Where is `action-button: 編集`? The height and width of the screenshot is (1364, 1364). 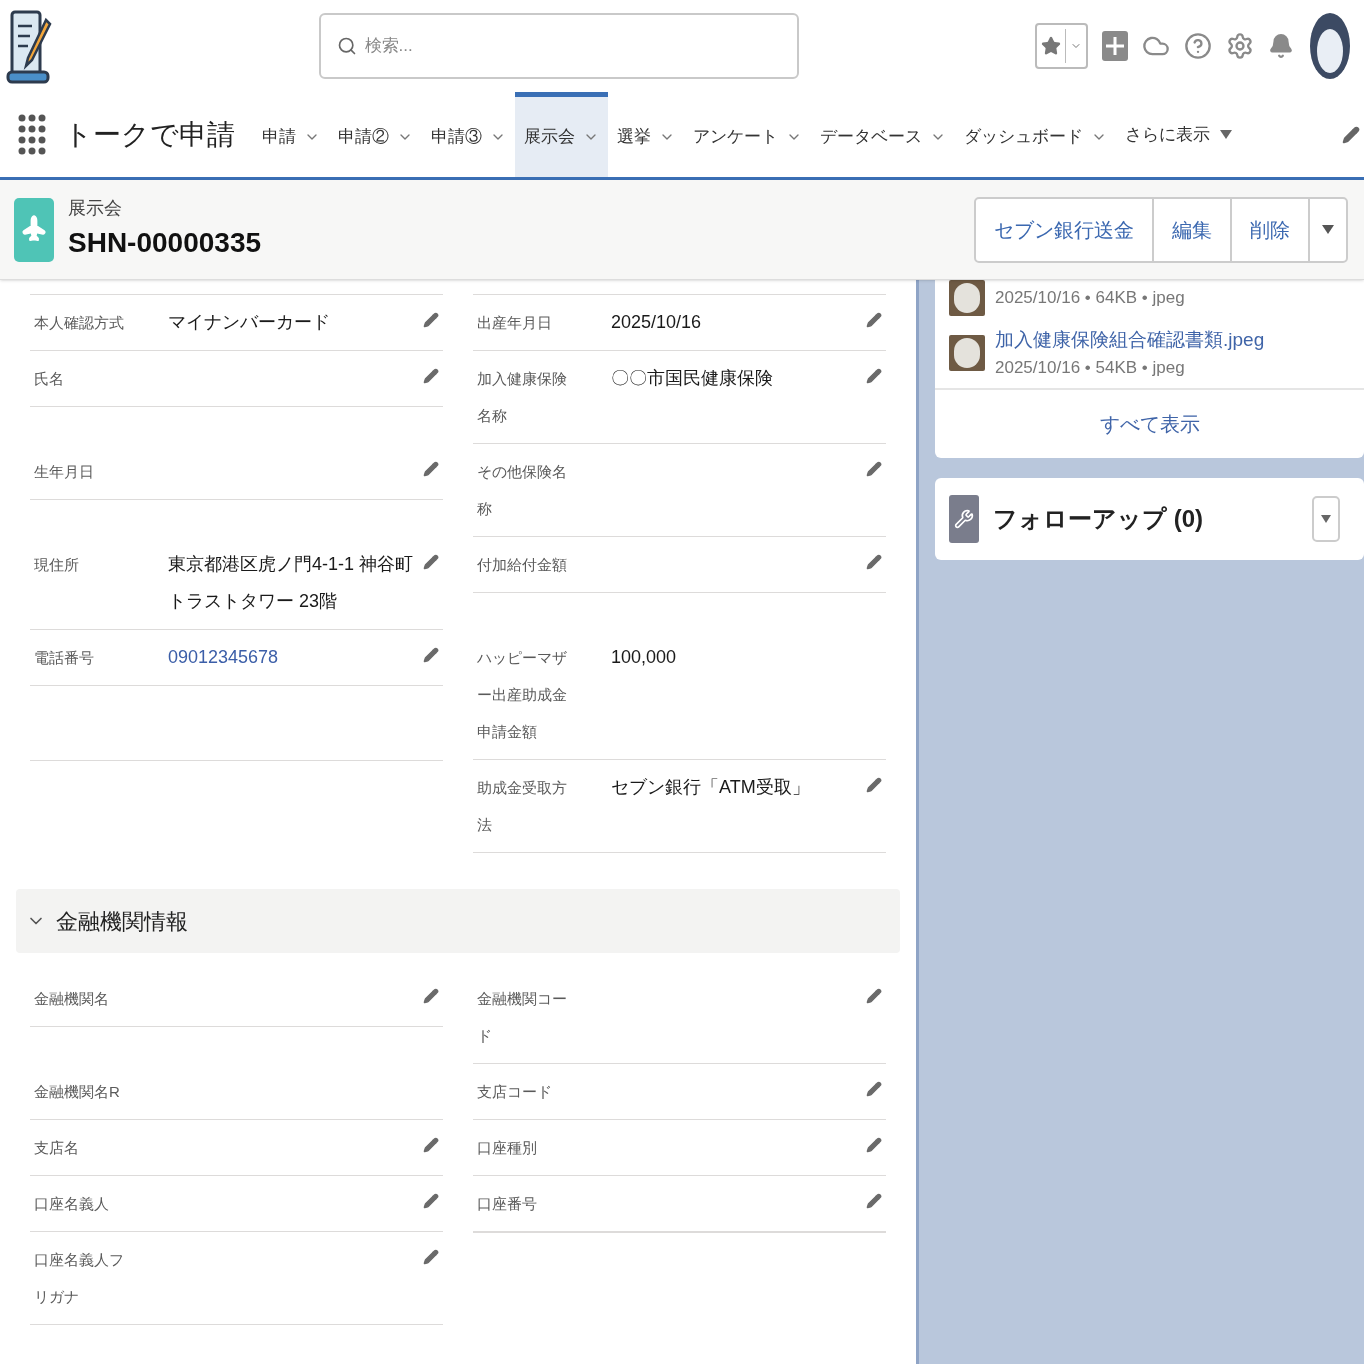
action-button: 編集 is located at coordinates (1193, 229).